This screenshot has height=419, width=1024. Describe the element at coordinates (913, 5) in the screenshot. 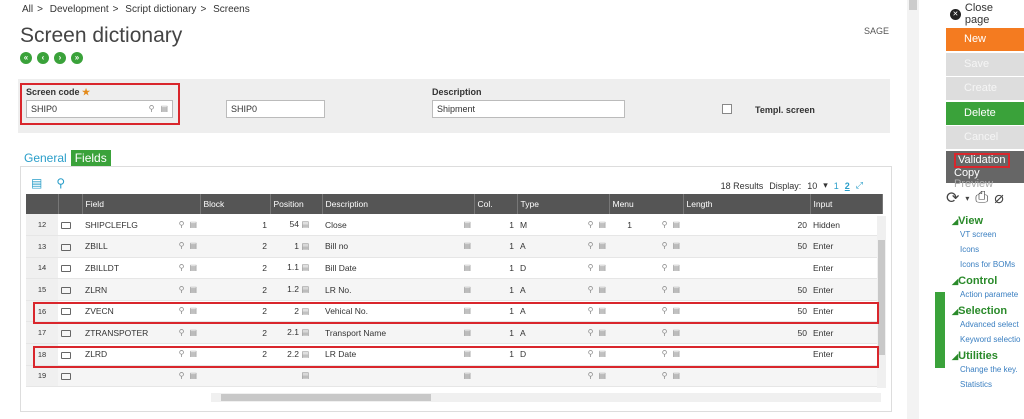

I see `page-scroll-thumb` at that location.